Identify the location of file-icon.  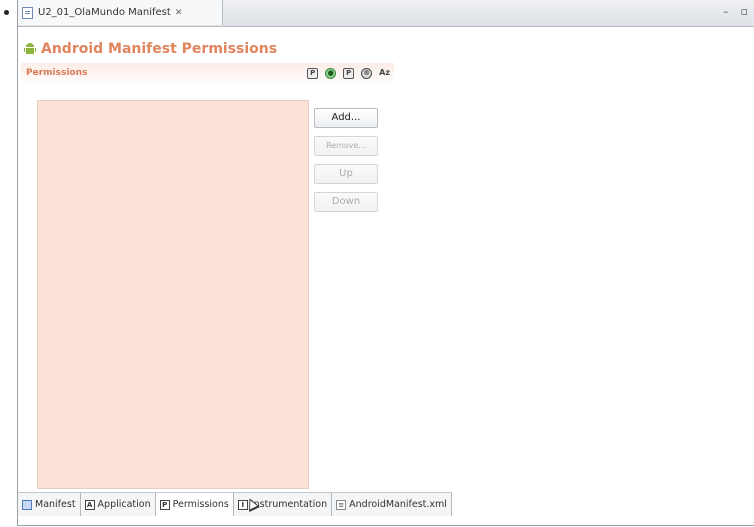
(27, 12).